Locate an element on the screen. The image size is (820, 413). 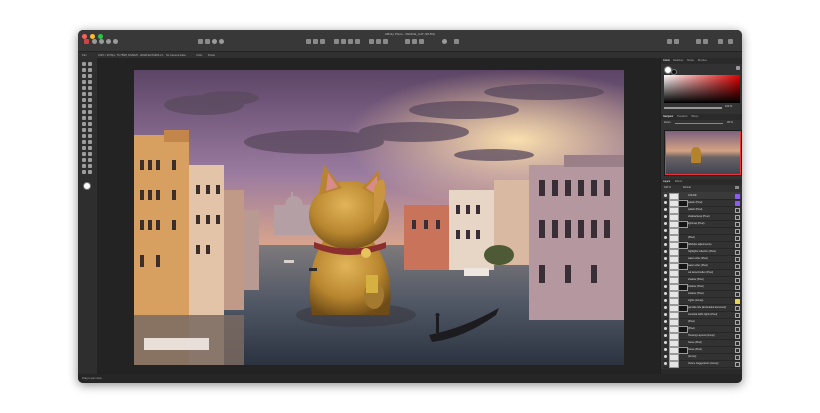
layer-visibility-checkbox is located at coordinates (737, 364).